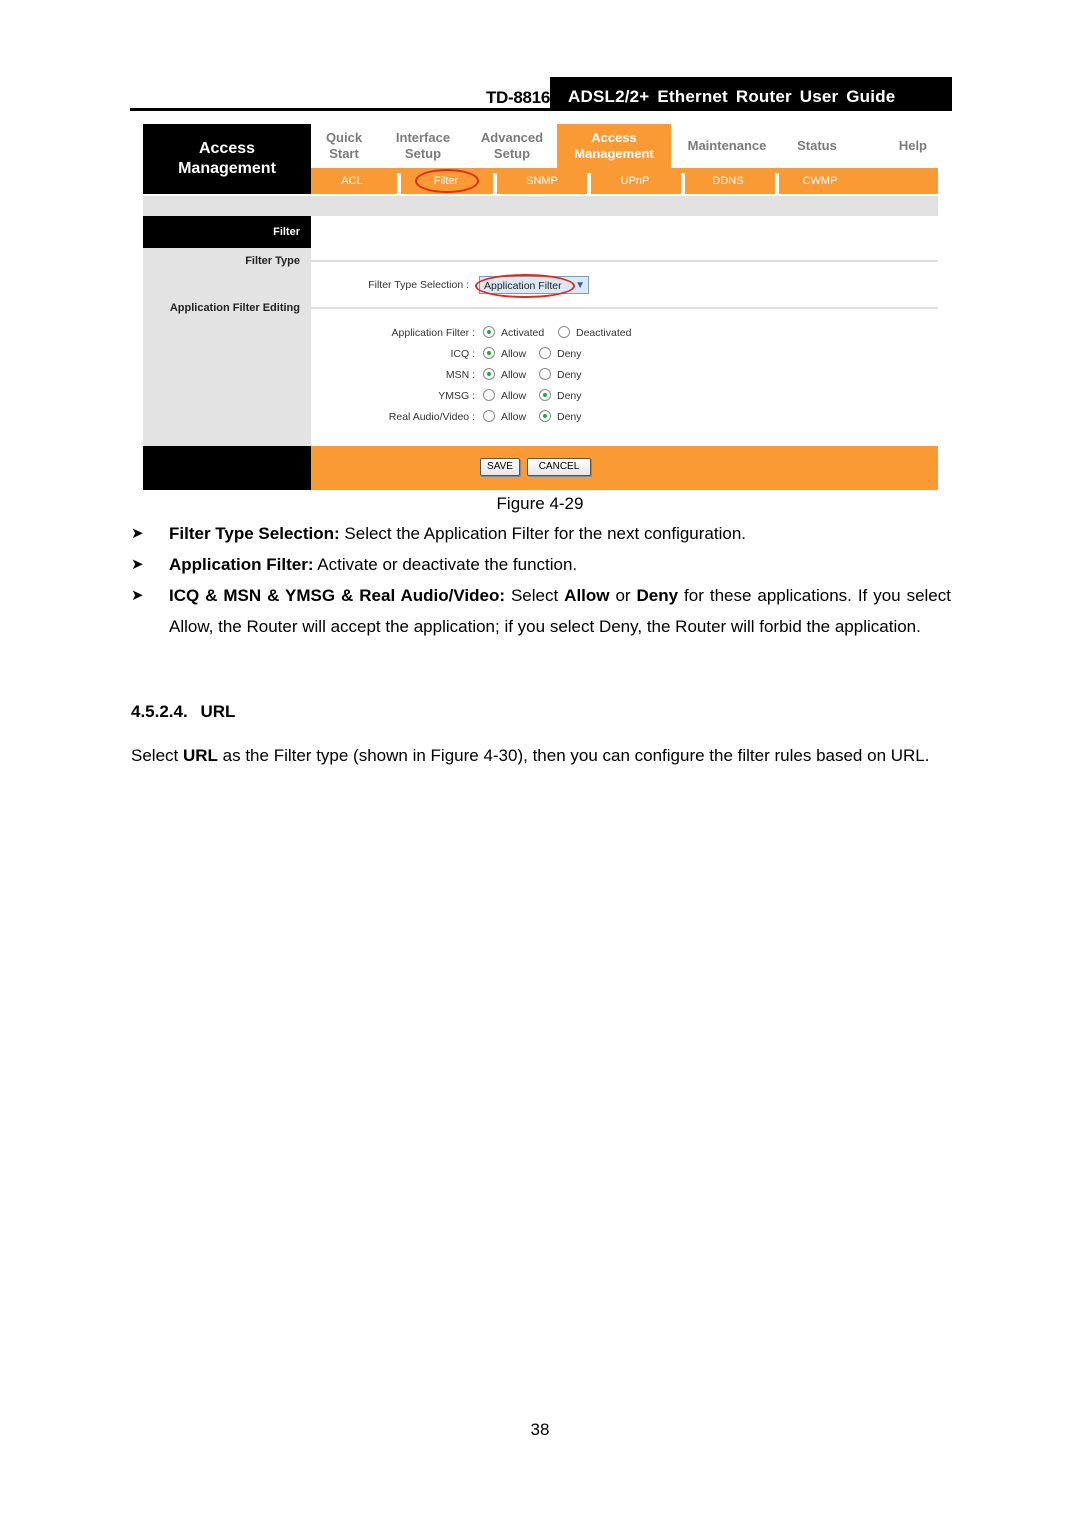  Describe the element at coordinates (337, 595) in the screenshot. I see `bullet-term: ICQ & MSN & YMSG & Real Audio/Video:` at that location.